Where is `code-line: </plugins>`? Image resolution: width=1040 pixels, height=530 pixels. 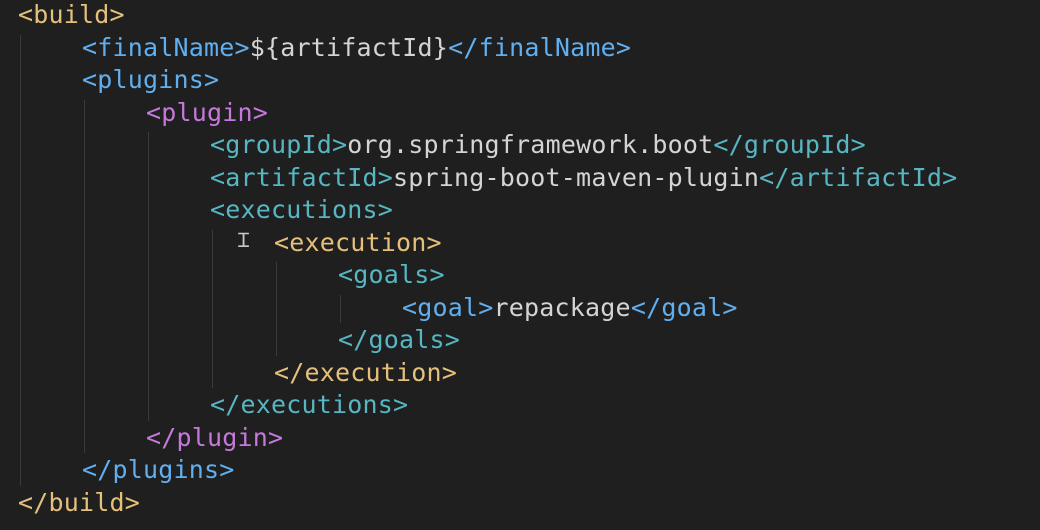 code-line: </plugins> is located at coordinates (158, 470).